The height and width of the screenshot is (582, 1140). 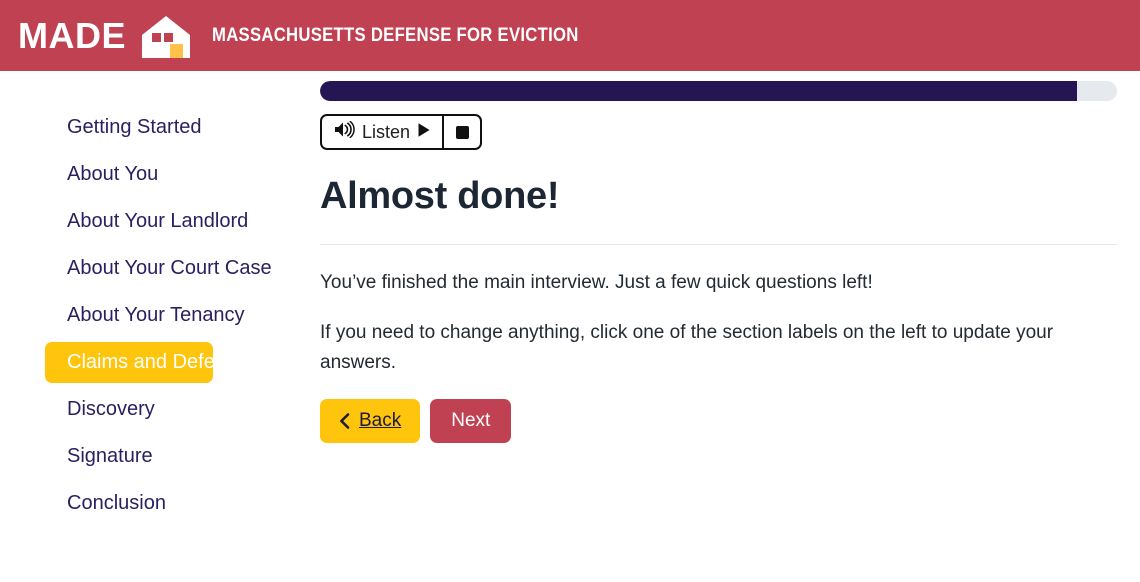 I want to click on stop-button, so click(x=462, y=132).